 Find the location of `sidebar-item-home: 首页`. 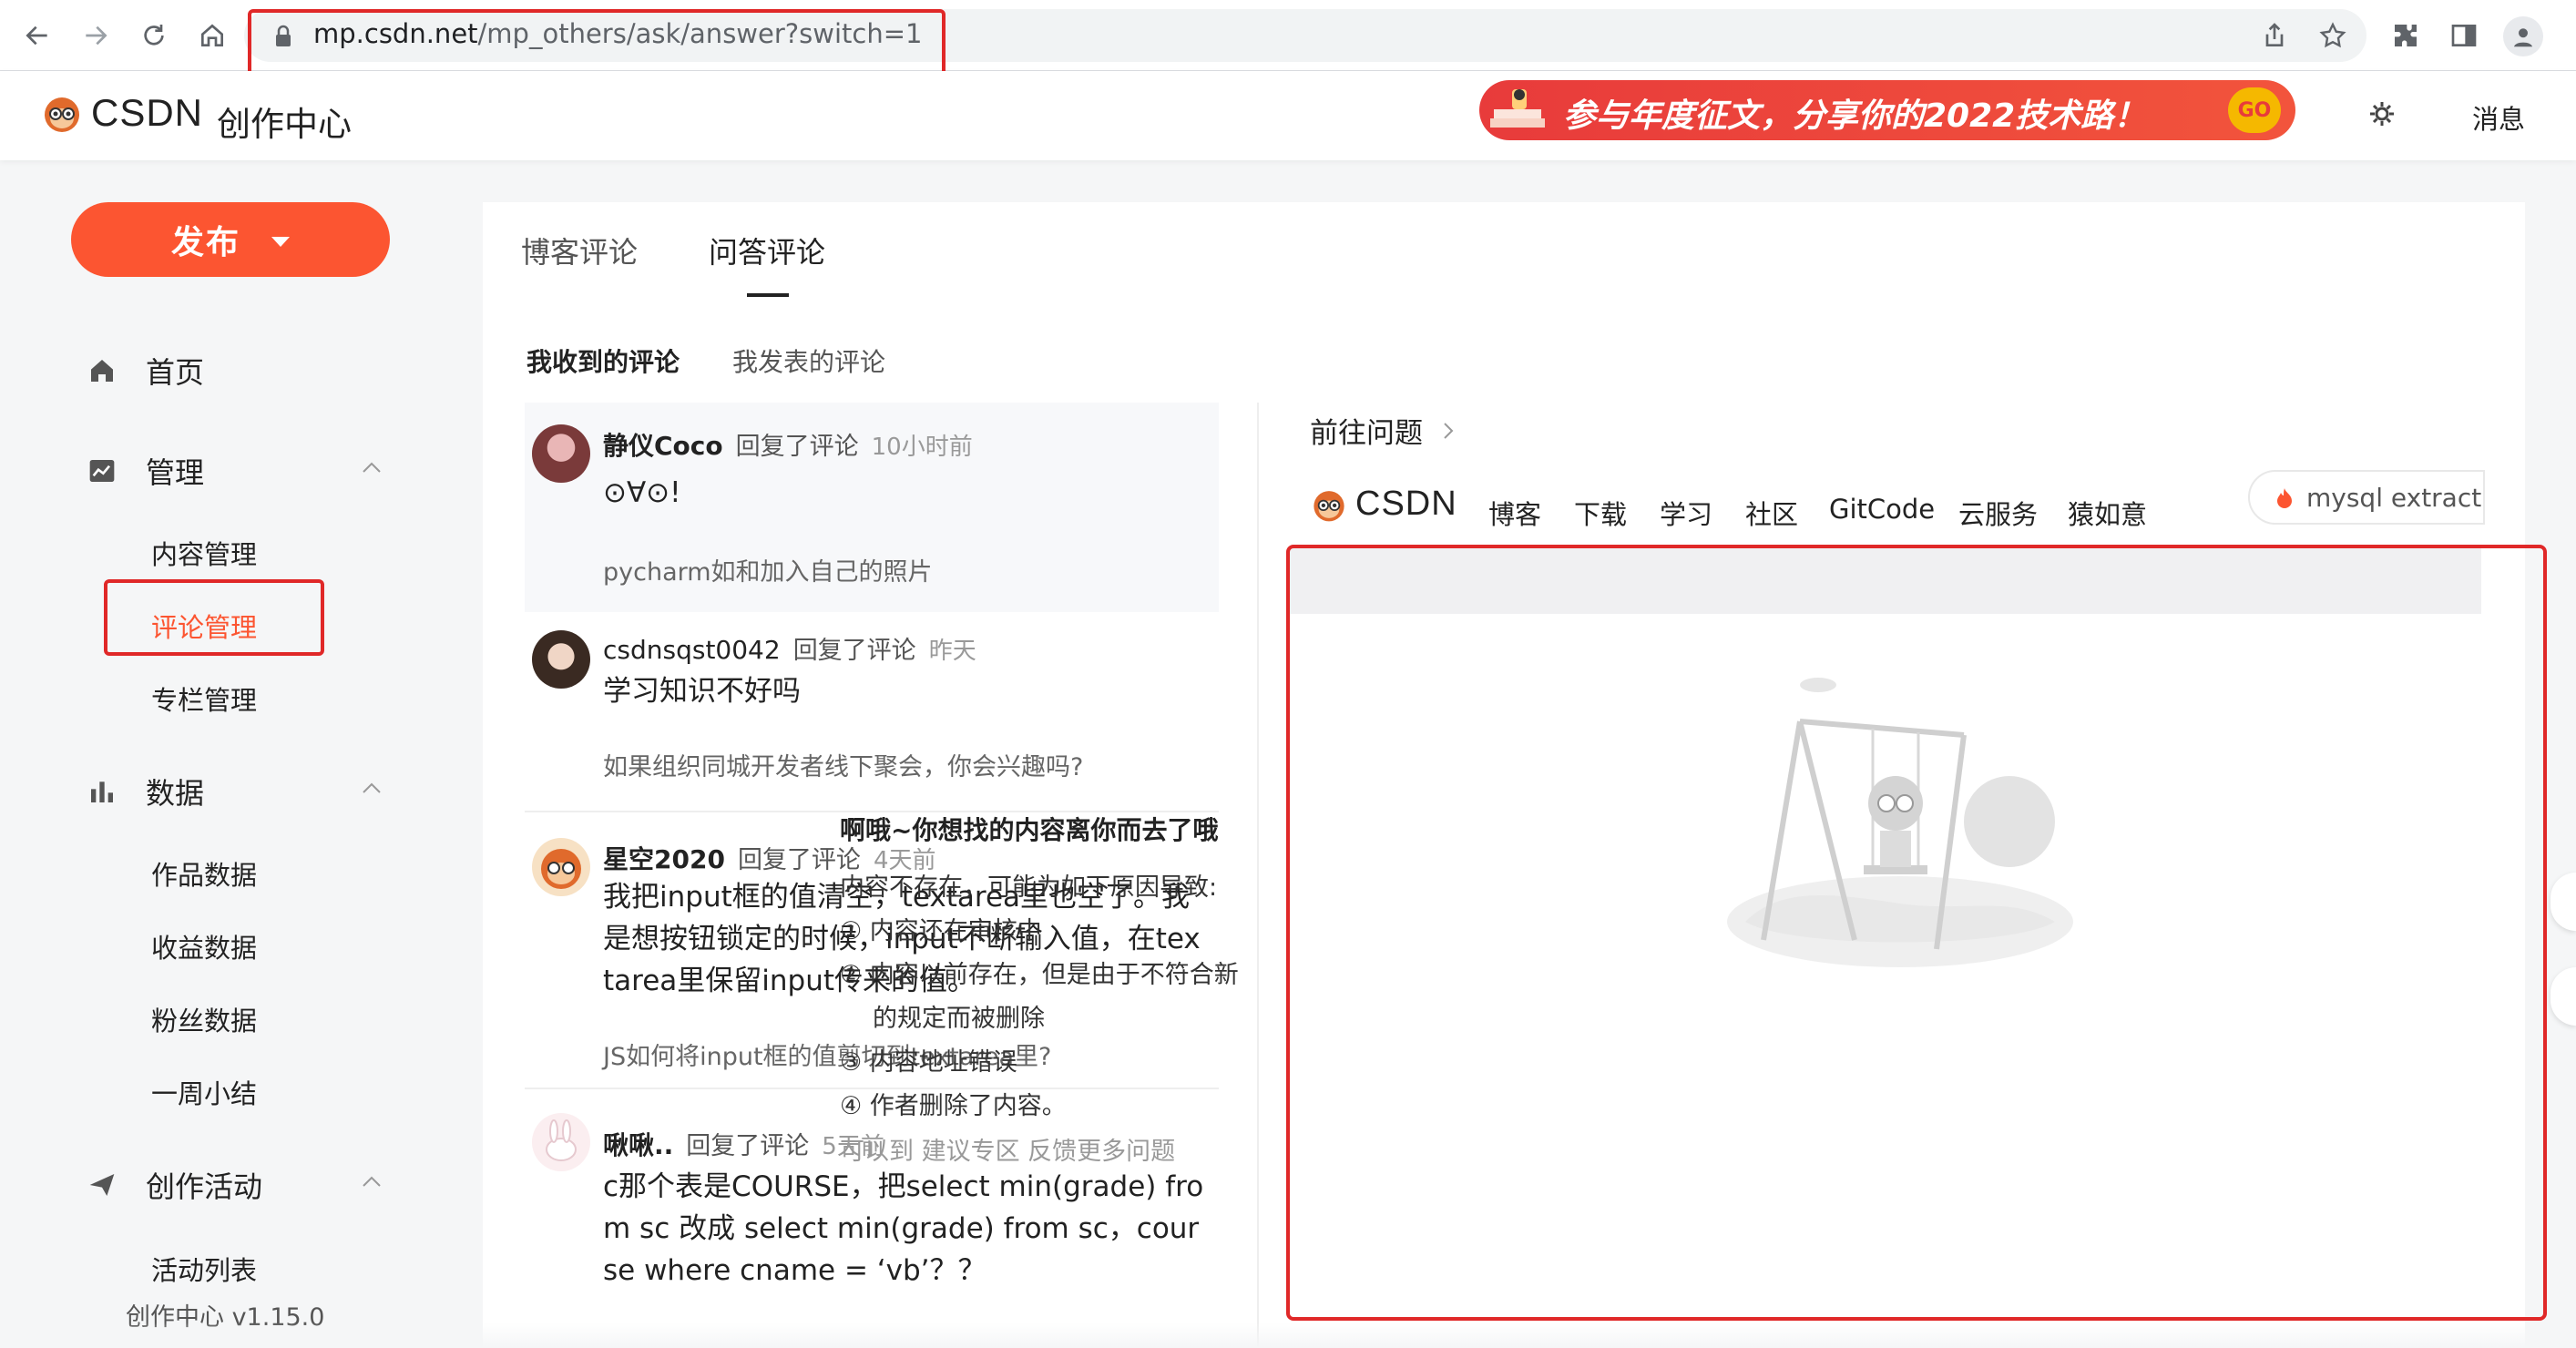

sidebar-item-home: 首页 is located at coordinates (145, 371).